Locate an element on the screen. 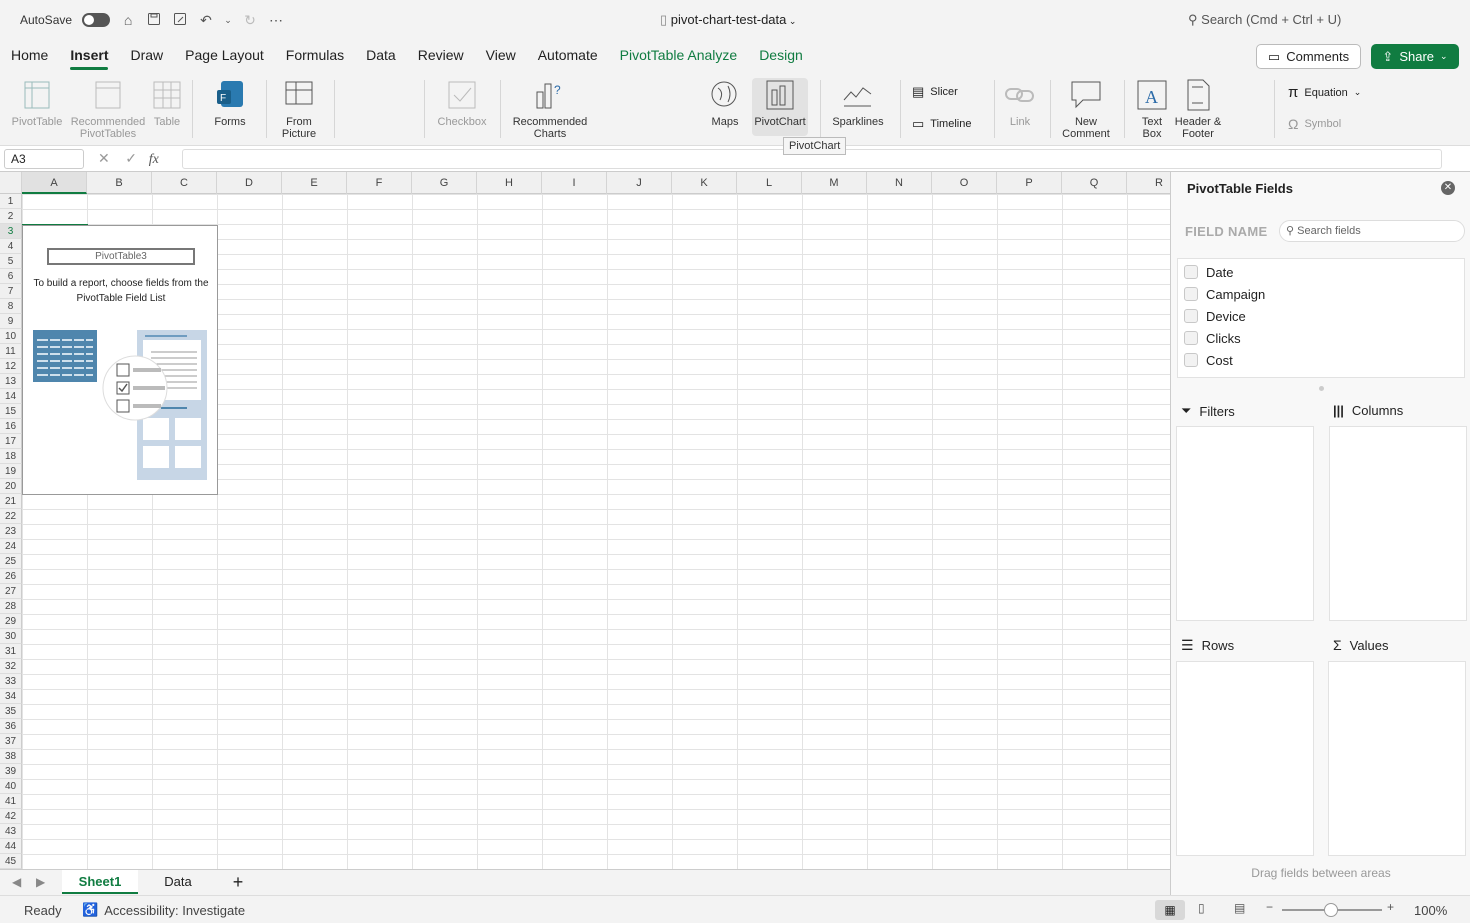 This screenshot has width=1470, height=923. tab-home: Home is located at coordinates (29, 56).